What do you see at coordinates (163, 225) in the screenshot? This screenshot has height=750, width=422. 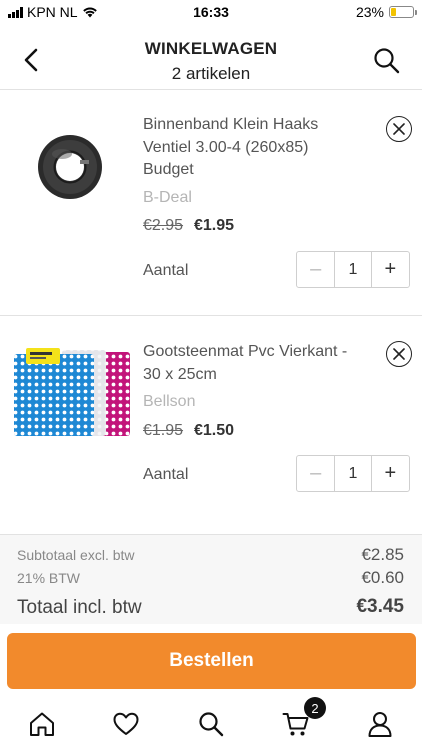 I see `old-price: €2.95` at bounding box center [163, 225].